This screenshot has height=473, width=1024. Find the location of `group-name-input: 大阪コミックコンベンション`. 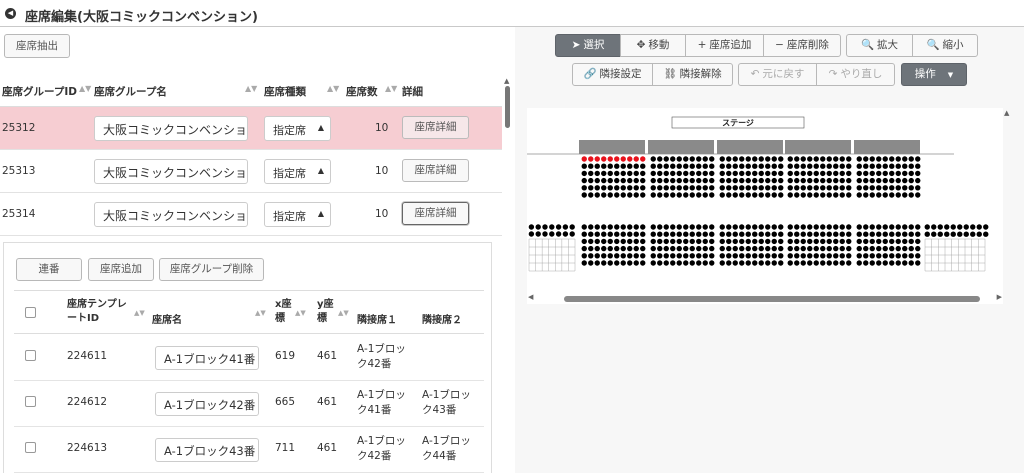

group-name-input: 大阪コミックコンベンション is located at coordinates (171, 171).